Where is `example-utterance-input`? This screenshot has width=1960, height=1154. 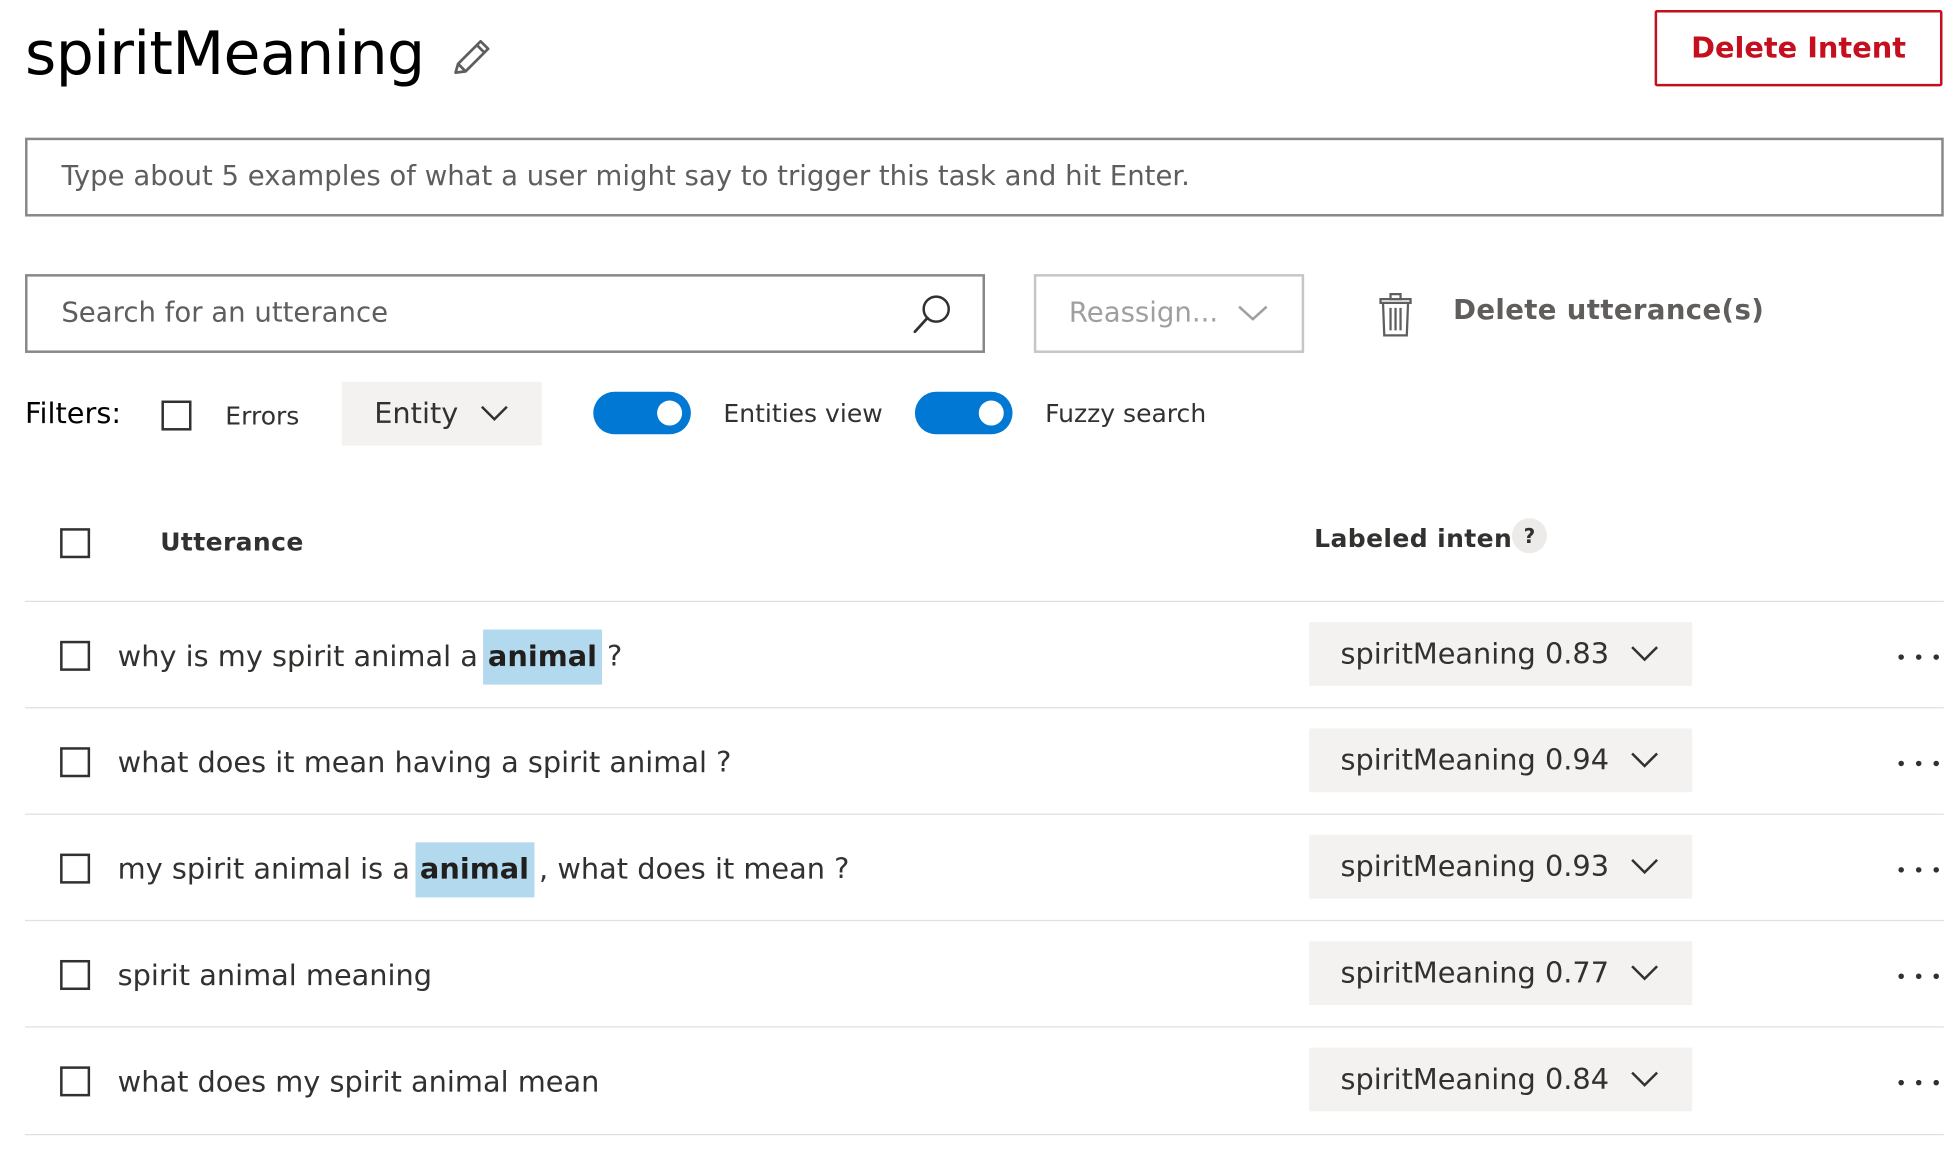 example-utterance-input is located at coordinates (984, 177).